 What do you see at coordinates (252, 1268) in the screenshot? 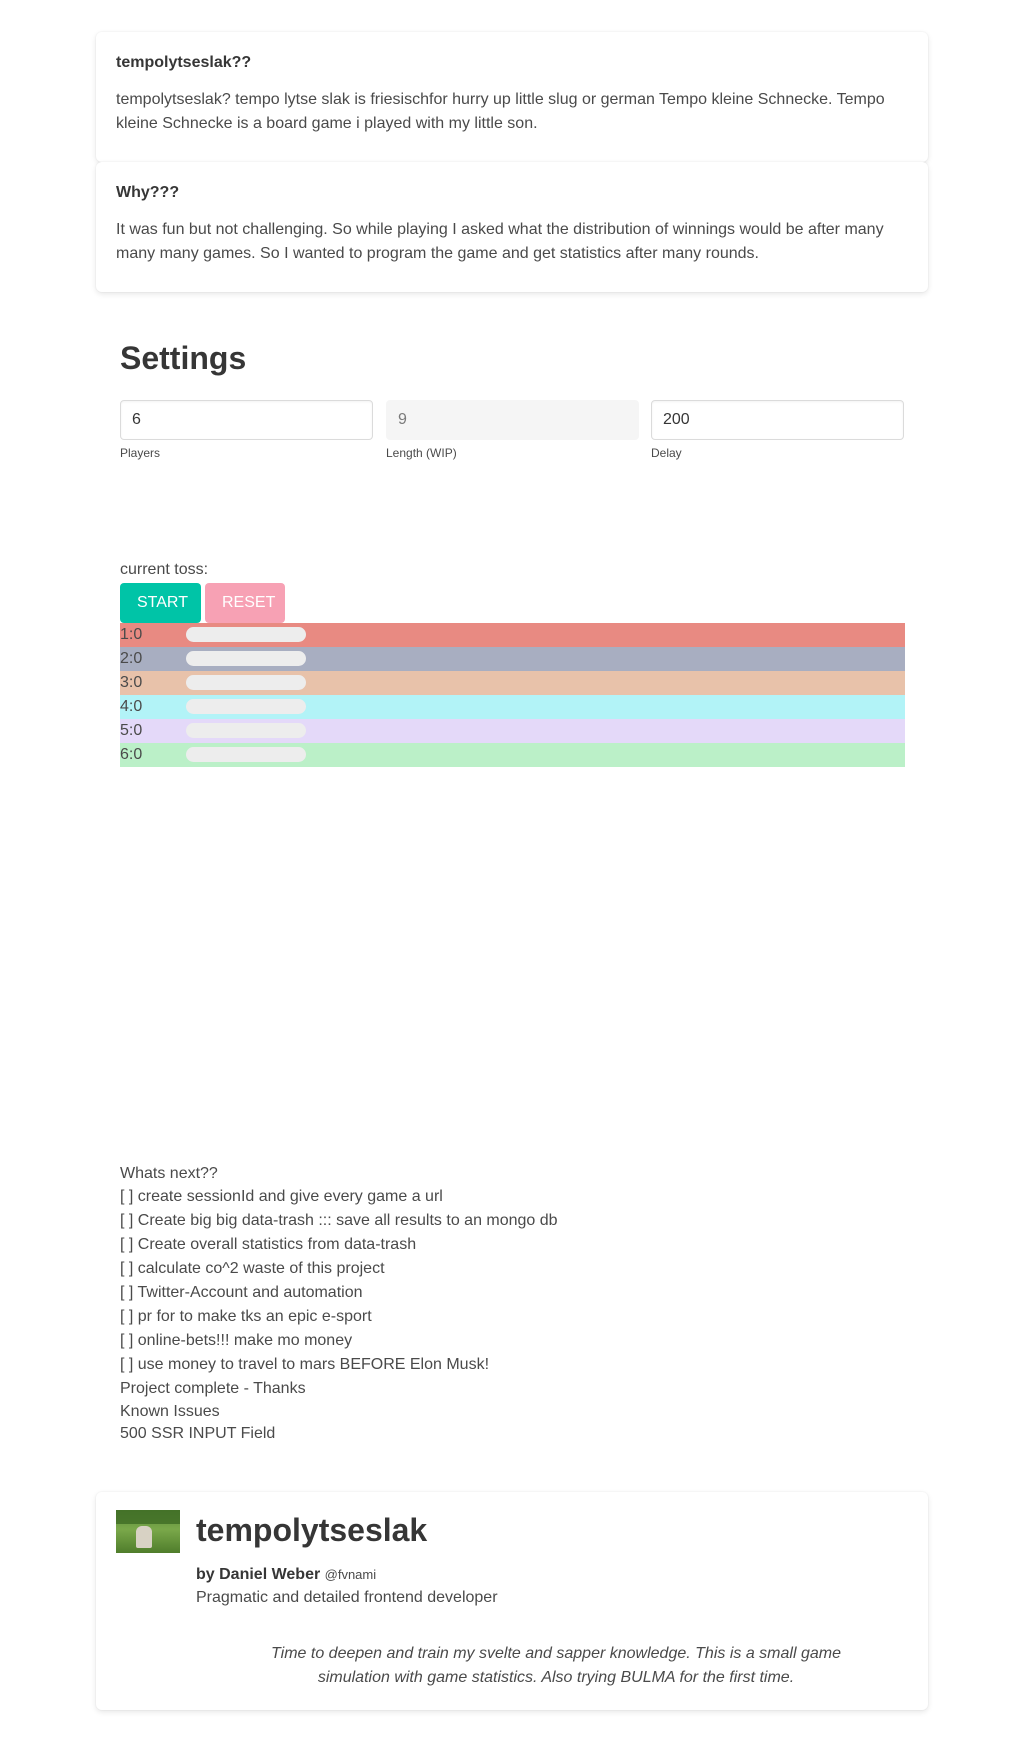
I see `todo-item: [ ] calculate co^2 waste of this project` at bounding box center [252, 1268].